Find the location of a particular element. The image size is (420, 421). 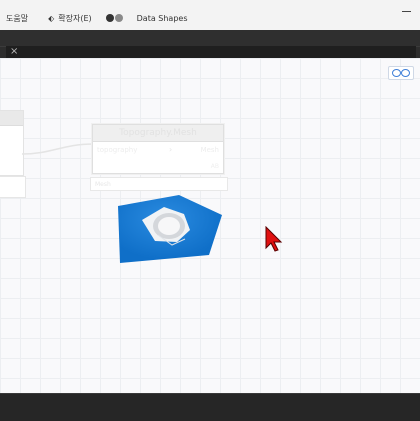

menu-extensions: ⬖ 확장자(E) is located at coordinates (70, 18).